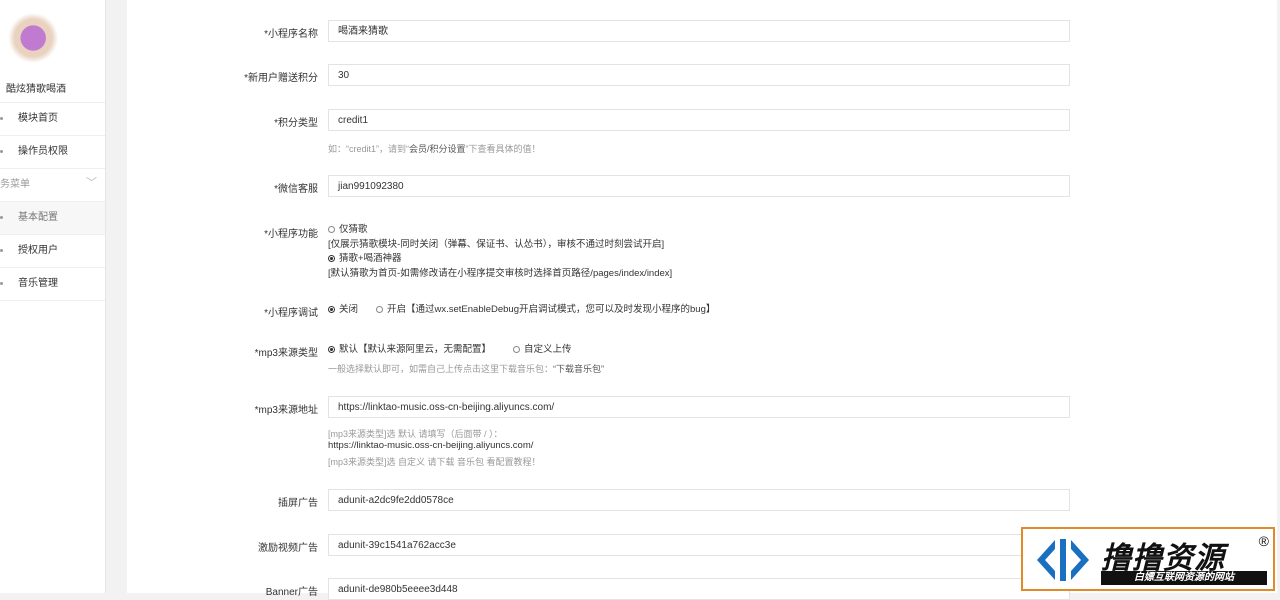 The image size is (1280, 600). I want to click on sidebar-group-label: 务菜单, so click(15, 184).